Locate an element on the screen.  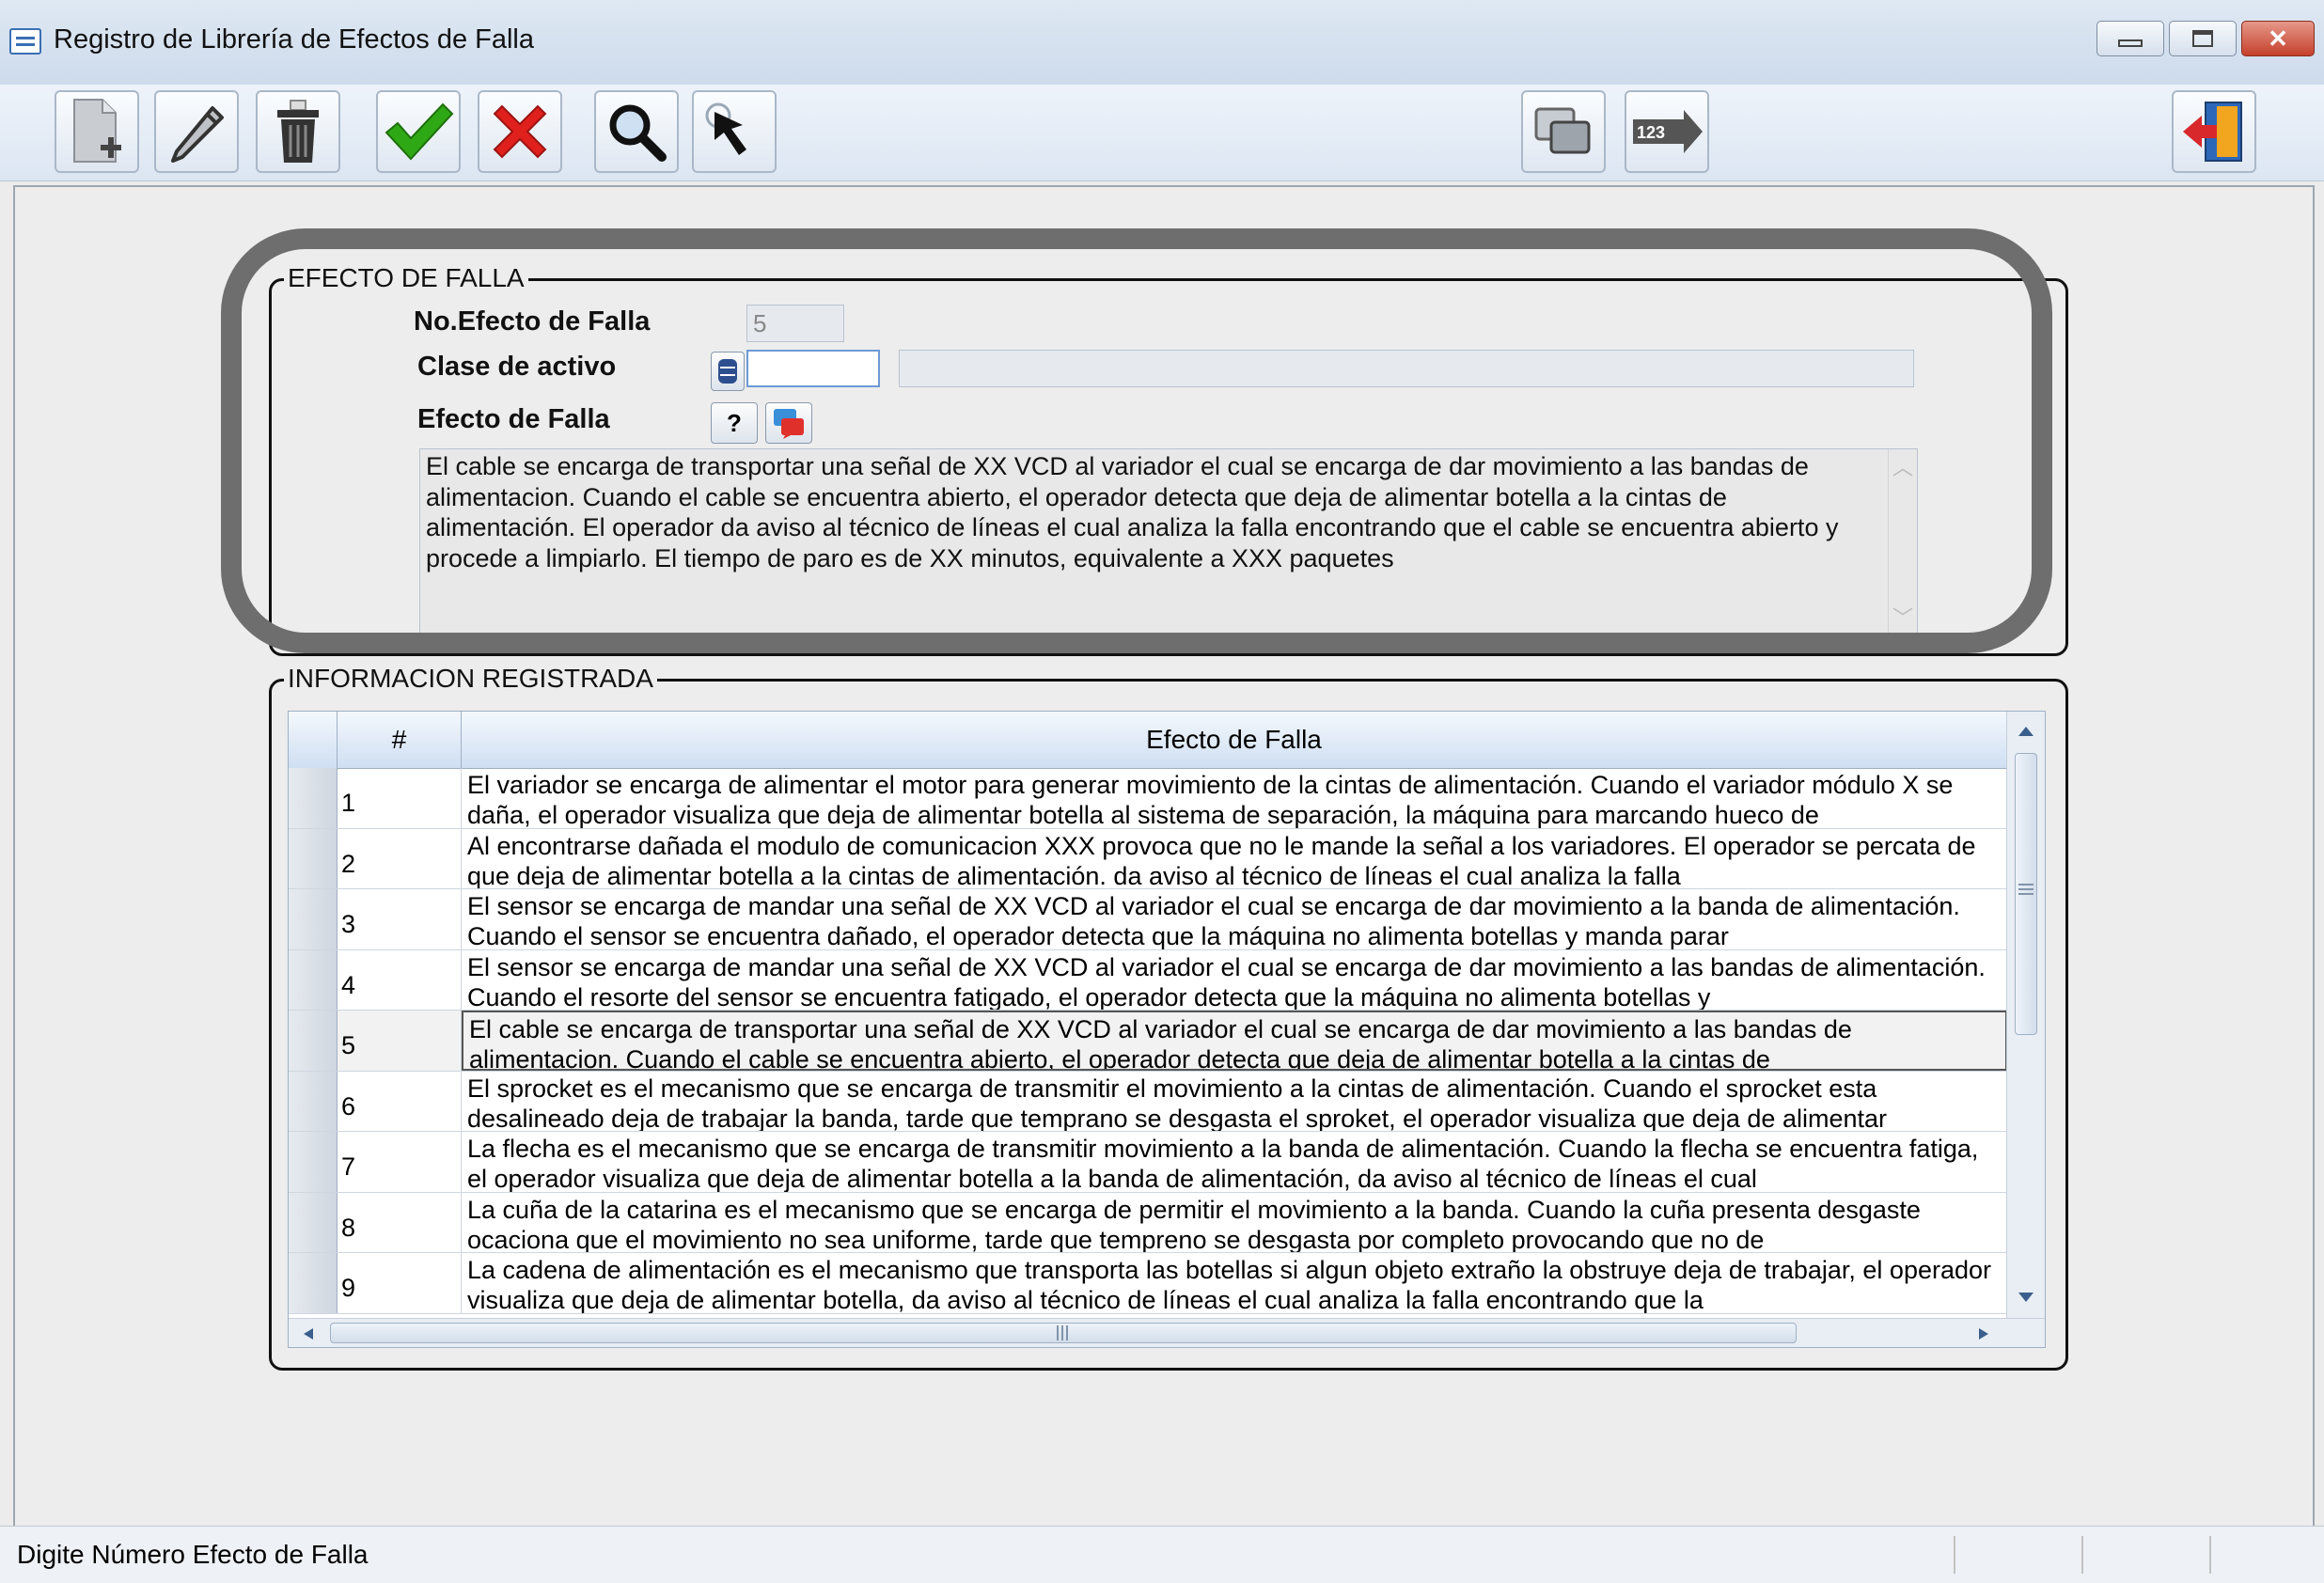
grid-header-selector is located at coordinates (313, 740).